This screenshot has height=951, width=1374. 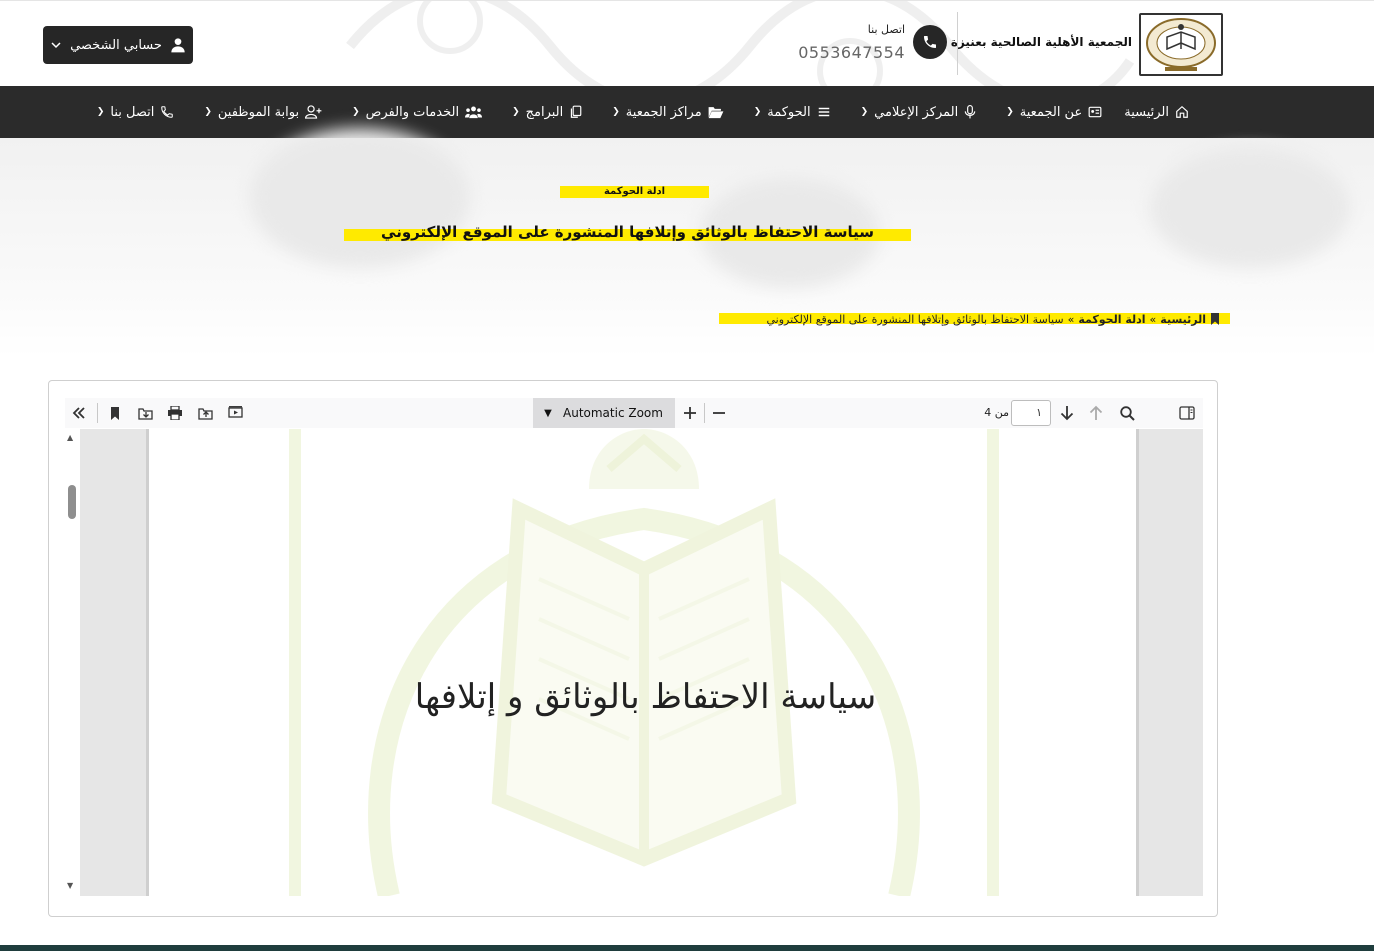 What do you see at coordinates (1127, 413) in the screenshot?
I see `search-icon` at bounding box center [1127, 413].